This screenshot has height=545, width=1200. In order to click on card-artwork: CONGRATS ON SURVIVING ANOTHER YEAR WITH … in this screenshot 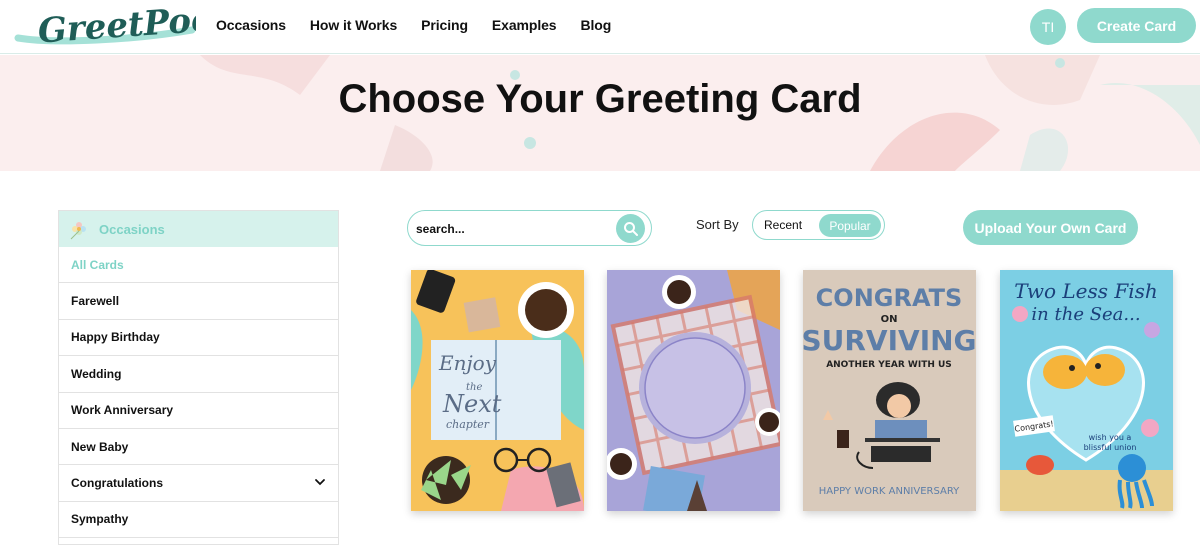, I will do `click(889, 390)`.